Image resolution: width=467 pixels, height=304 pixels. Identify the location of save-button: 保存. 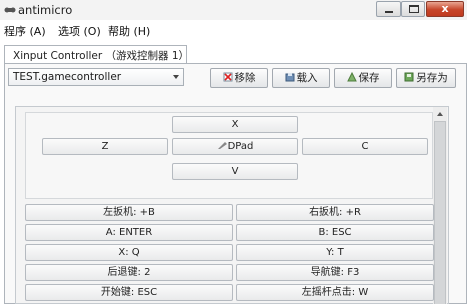
(363, 78).